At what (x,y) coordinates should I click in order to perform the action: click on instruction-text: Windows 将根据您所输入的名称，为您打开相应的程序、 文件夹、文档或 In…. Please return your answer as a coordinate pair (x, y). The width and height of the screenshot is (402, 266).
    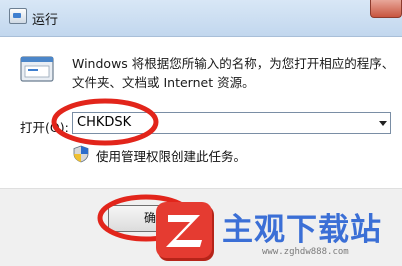
    Looking at the image, I should click on (233, 73).